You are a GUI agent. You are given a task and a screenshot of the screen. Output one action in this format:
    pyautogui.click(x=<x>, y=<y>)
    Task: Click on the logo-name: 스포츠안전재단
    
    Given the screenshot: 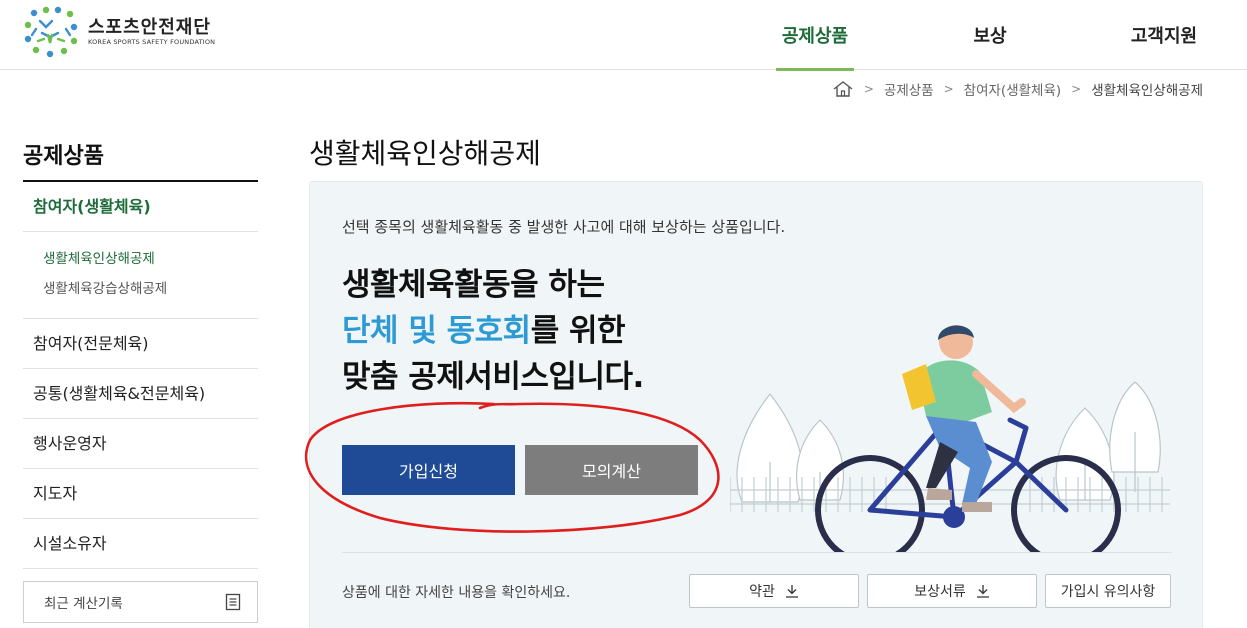 What is the action you would take?
    pyautogui.click(x=149, y=27)
    